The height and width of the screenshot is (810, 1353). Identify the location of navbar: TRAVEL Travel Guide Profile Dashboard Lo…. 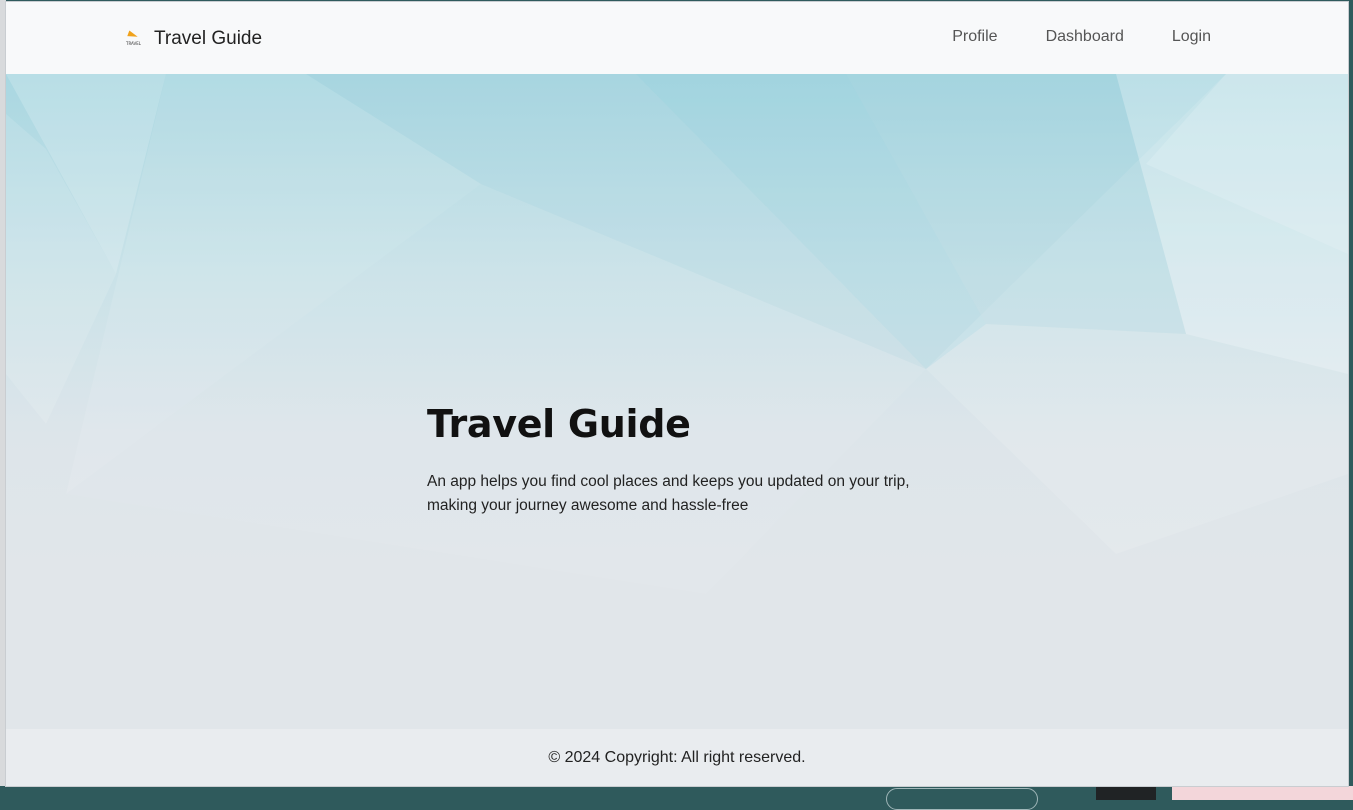
(677, 38).